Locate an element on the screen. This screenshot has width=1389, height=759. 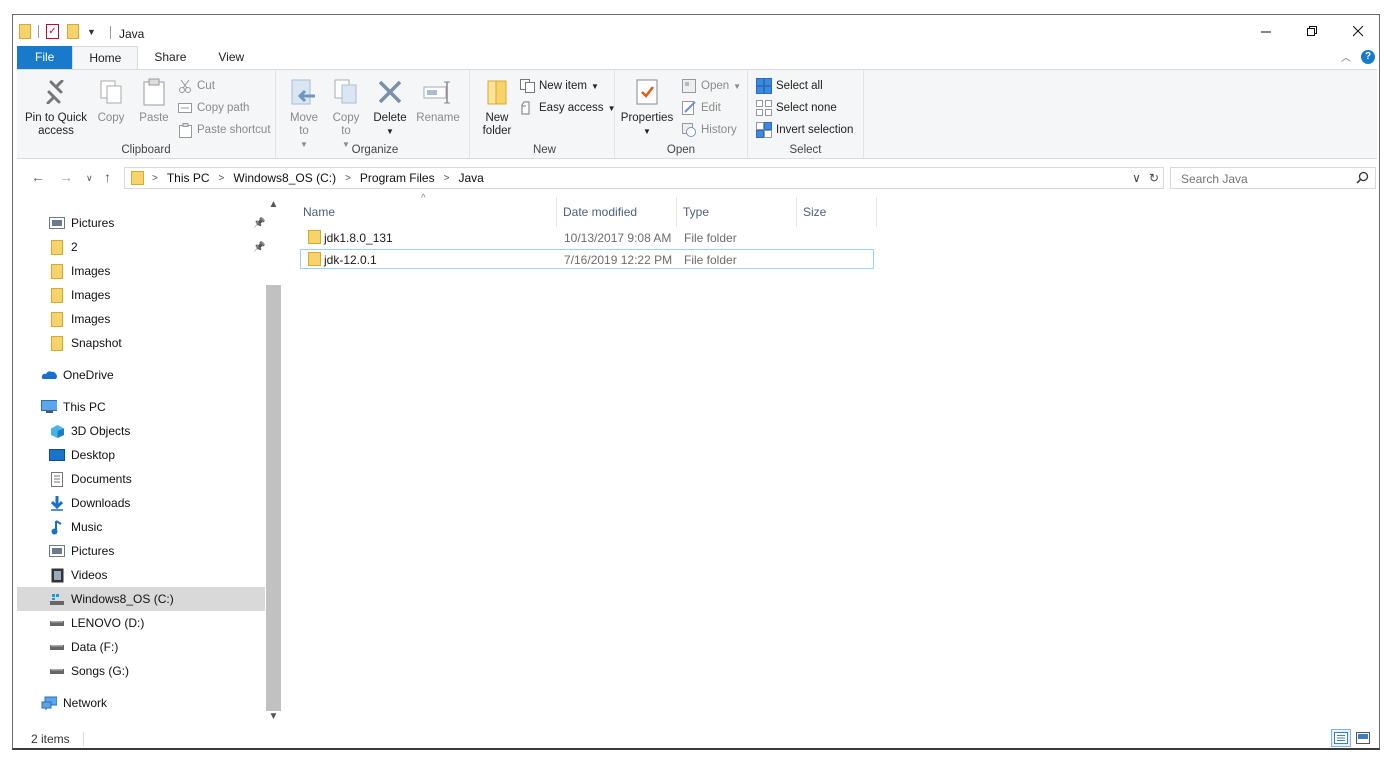
close-button is located at coordinates (1357, 31).